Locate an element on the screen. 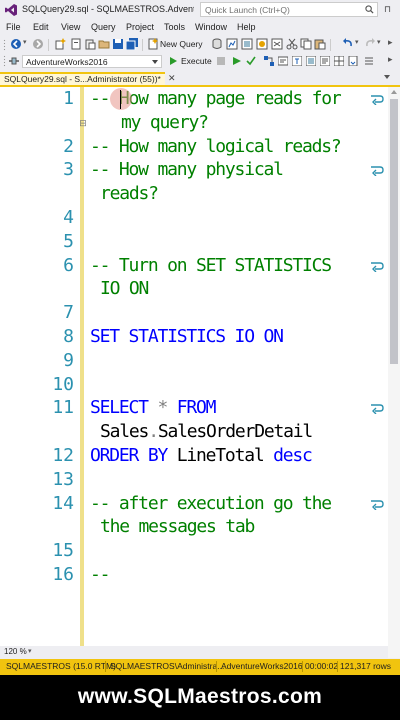 Image resolution: width=400 pixels, height=720 pixels. code-line: 4 is located at coordinates (194, 218).